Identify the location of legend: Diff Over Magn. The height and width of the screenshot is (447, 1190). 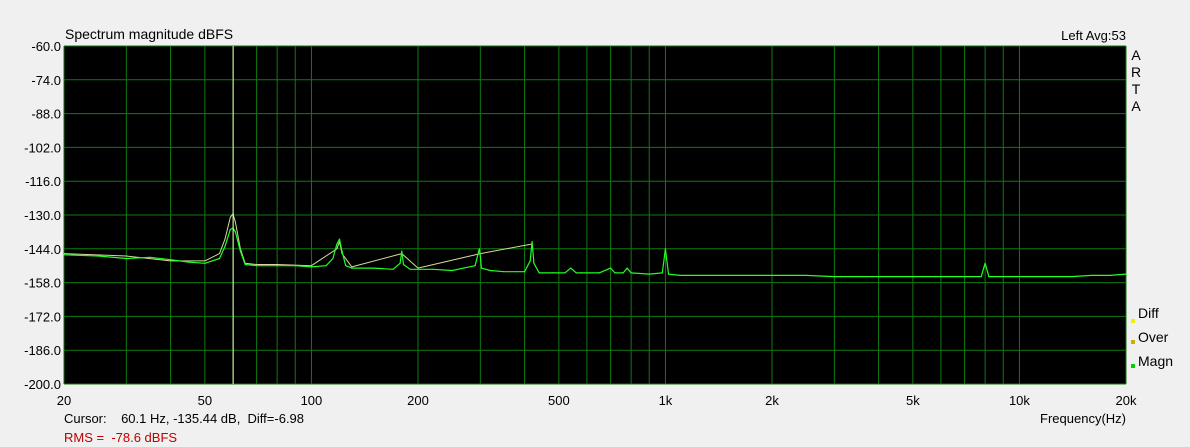
(1152, 337).